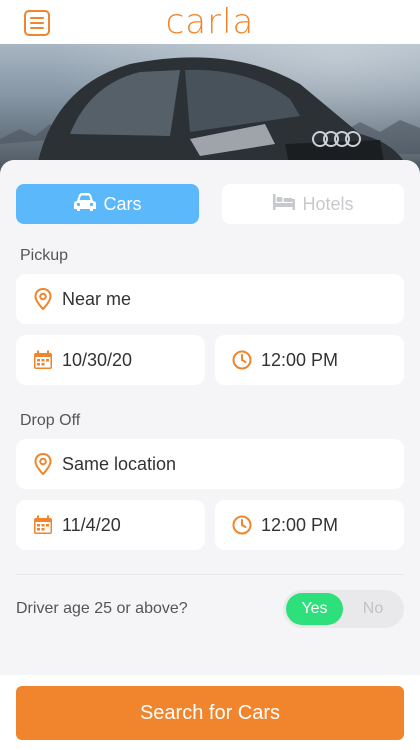 The height and width of the screenshot is (750, 420). Describe the element at coordinates (343, 609) in the screenshot. I see `driver-age-toggle: Yes No` at that location.